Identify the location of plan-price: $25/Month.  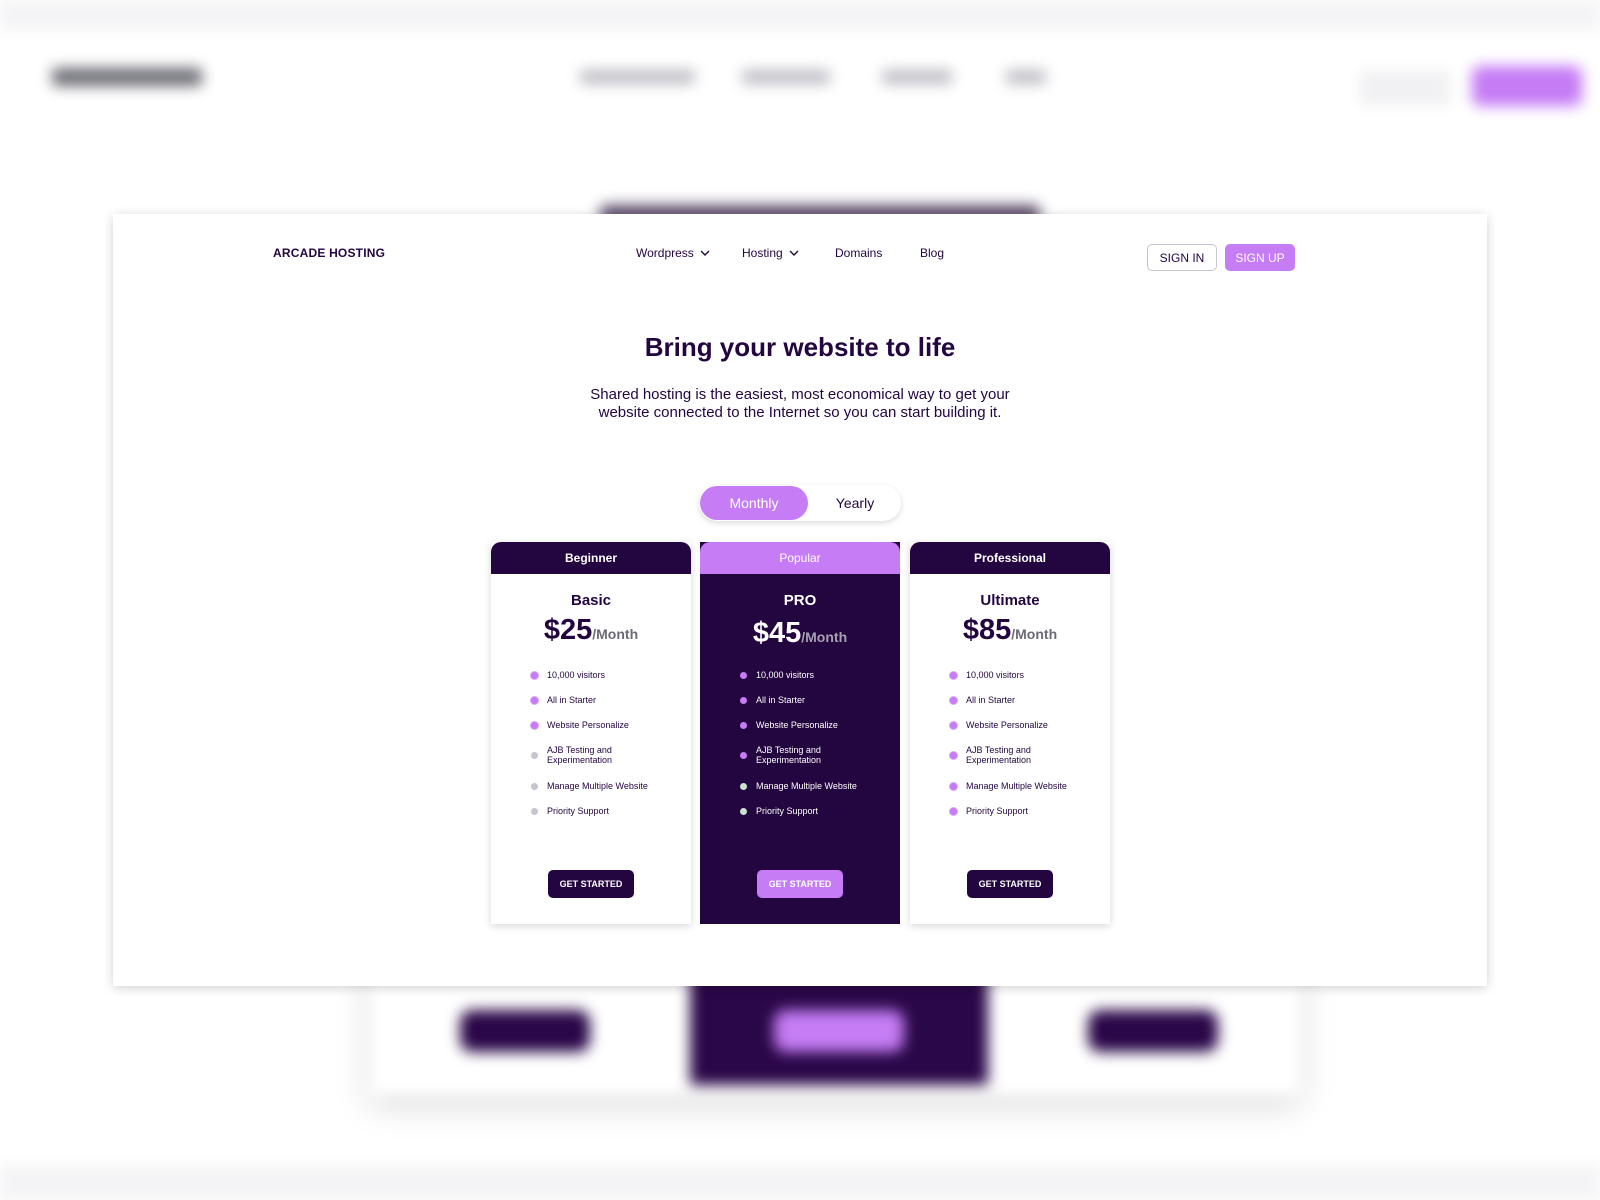
(591, 630).